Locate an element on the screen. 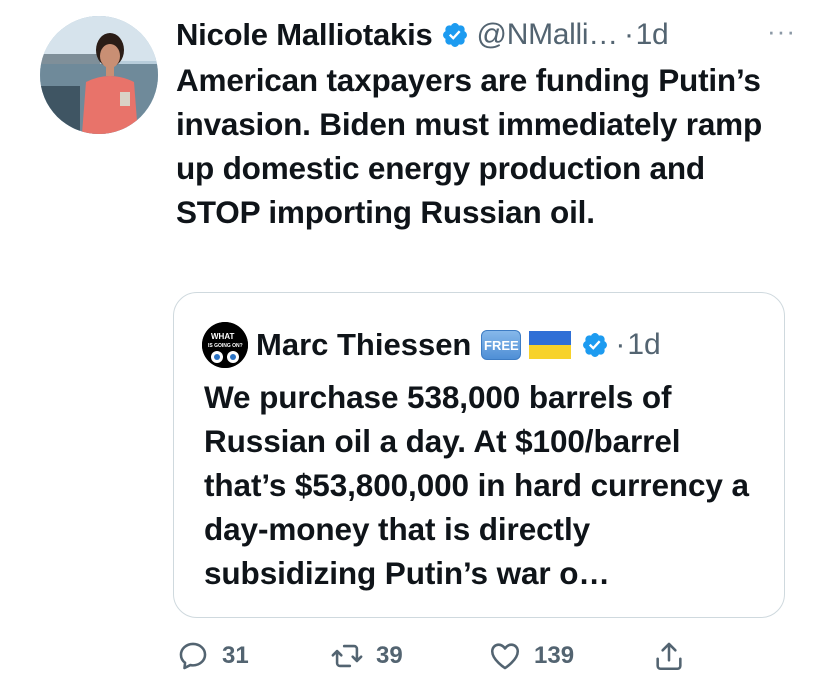  reply-button: 31 is located at coordinates (212, 656).